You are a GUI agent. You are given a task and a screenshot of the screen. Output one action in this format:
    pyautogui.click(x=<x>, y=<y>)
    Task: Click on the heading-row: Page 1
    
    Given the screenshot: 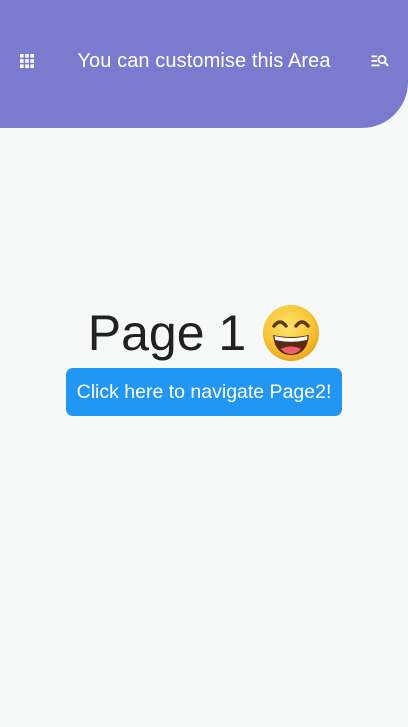 What is the action you would take?
    pyautogui.click(x=204, y=333)
    